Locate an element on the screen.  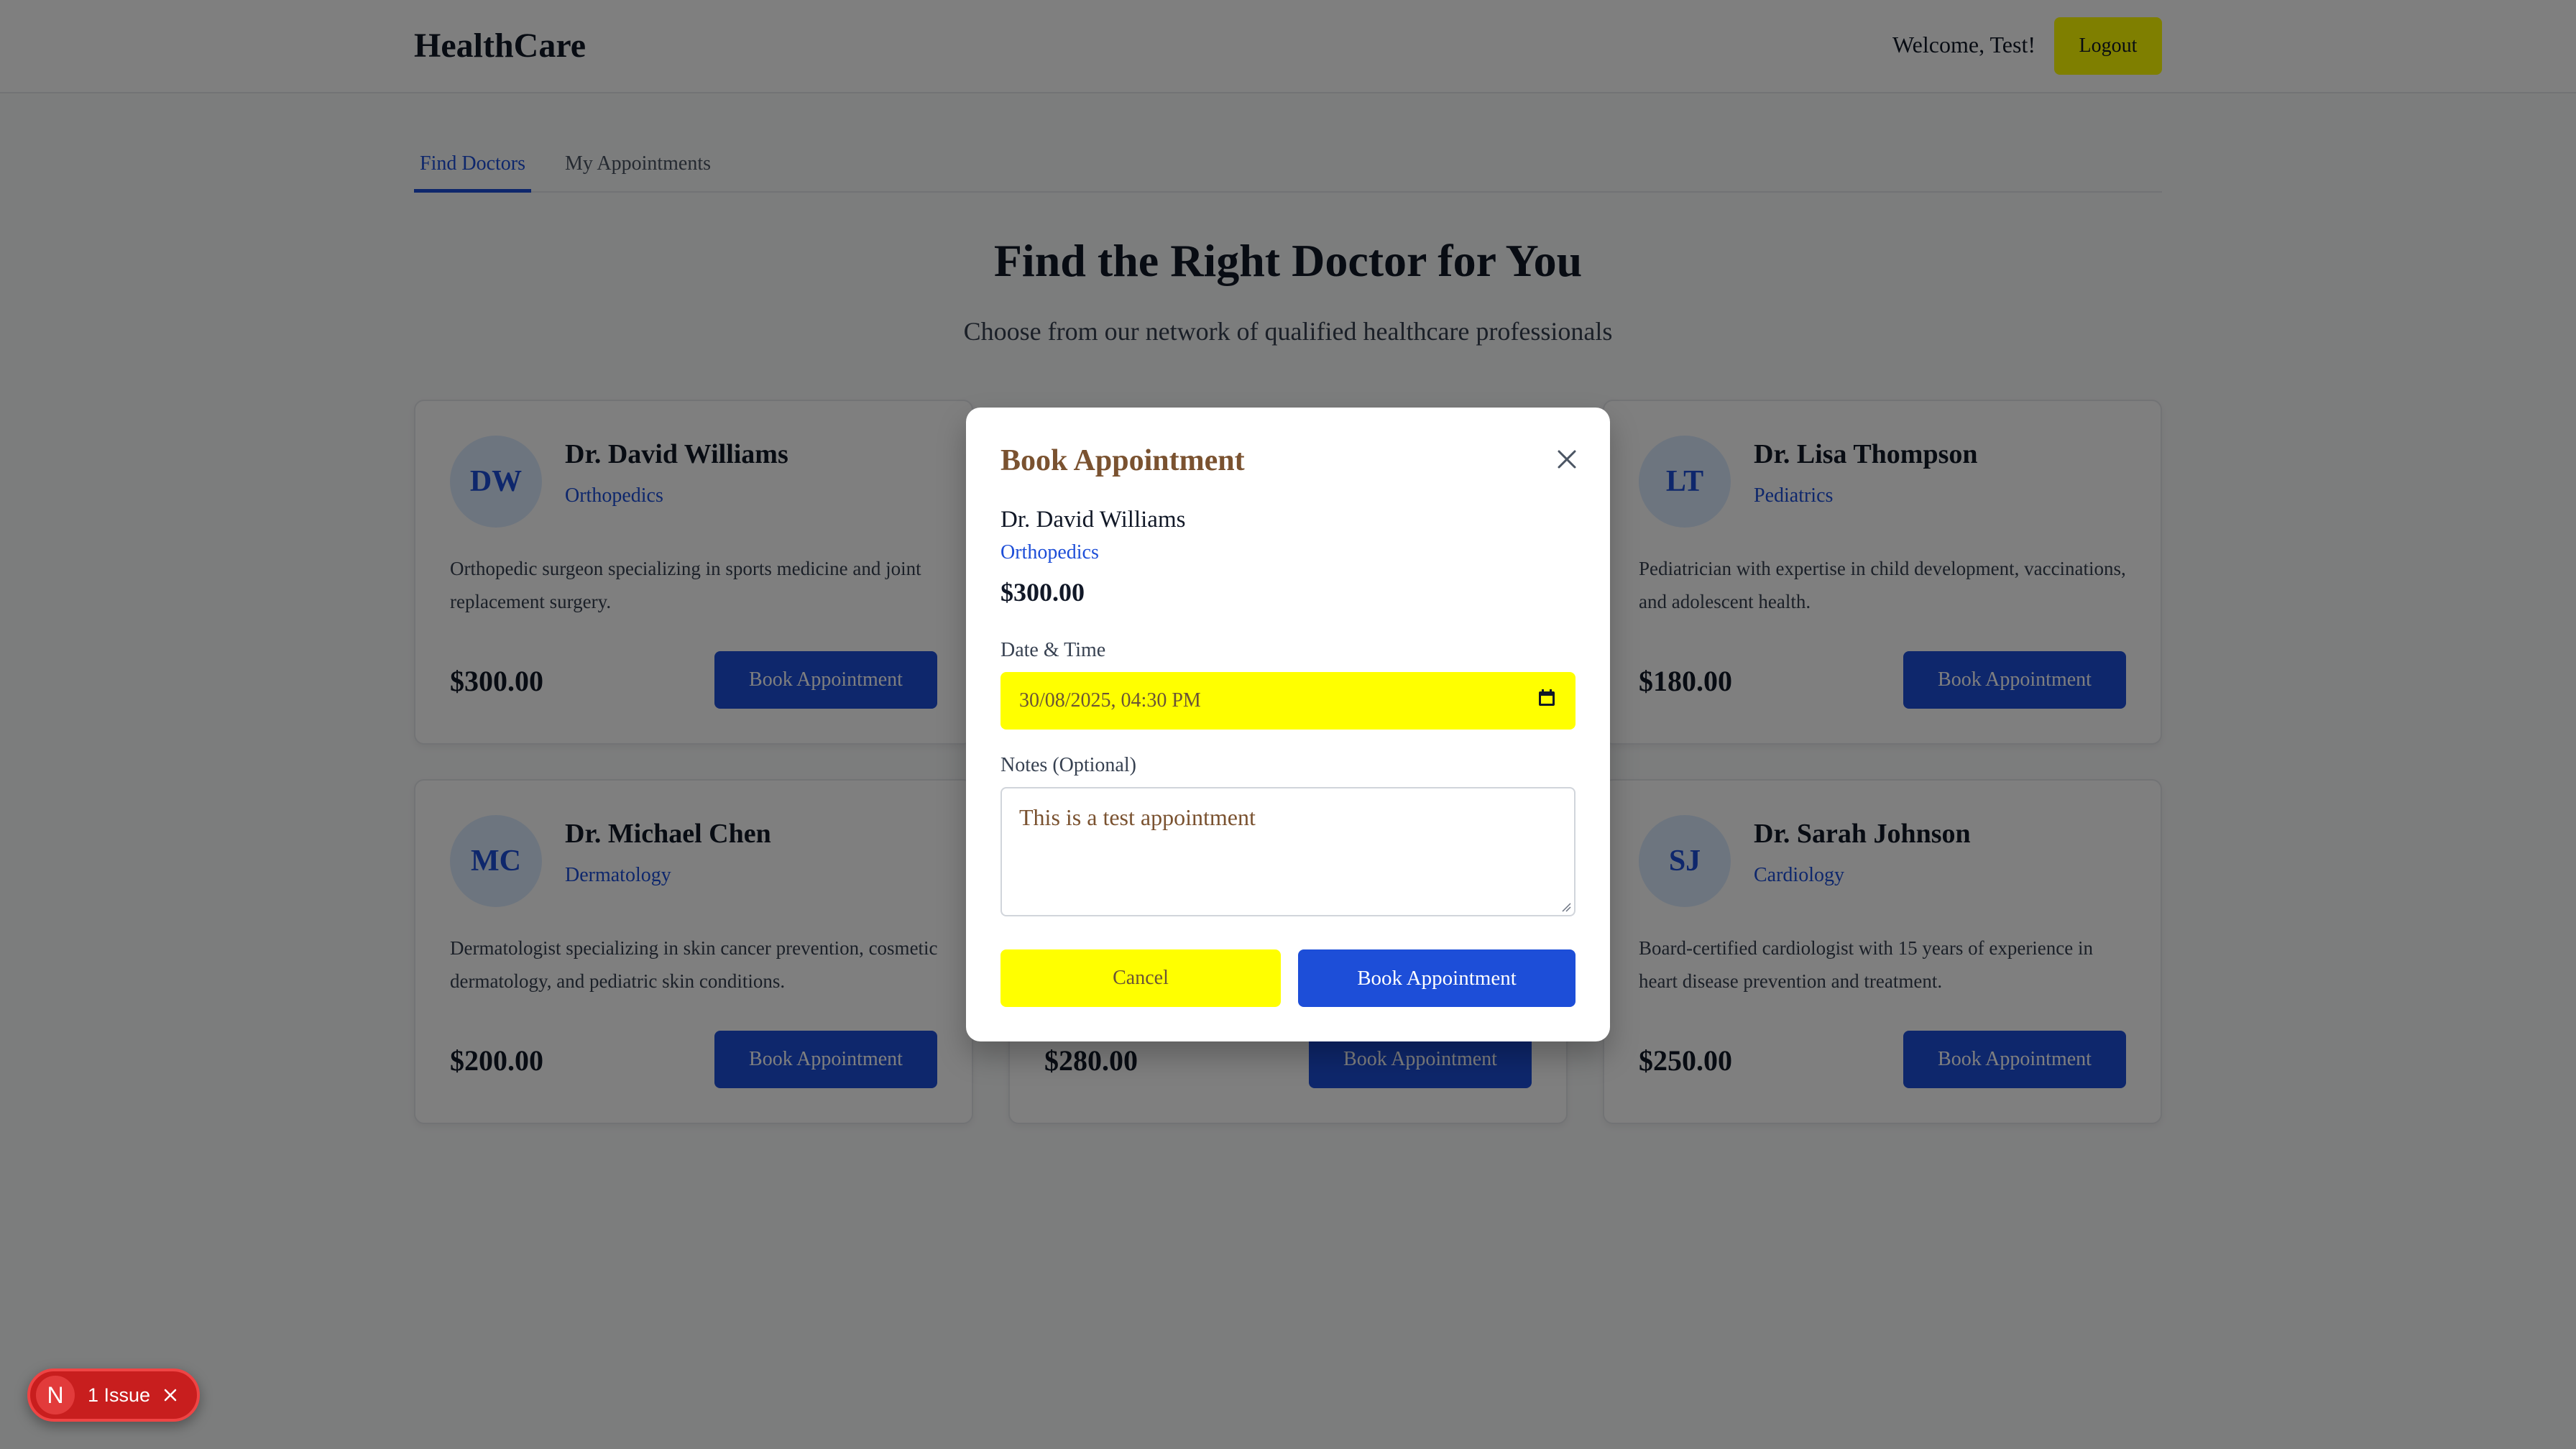
cancel-button: Cancel is located at coordinates (1140, 978).